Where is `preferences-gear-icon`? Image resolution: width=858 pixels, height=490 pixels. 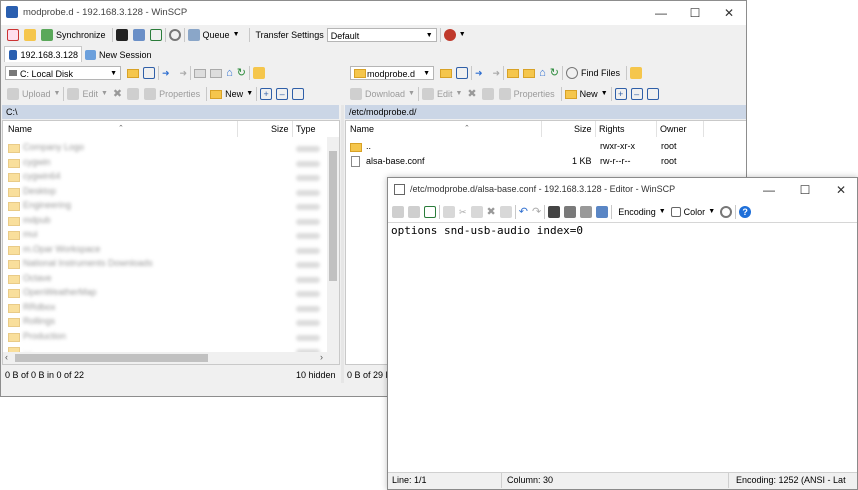 preferences-gear-icon is located at coordinates (726, 212).